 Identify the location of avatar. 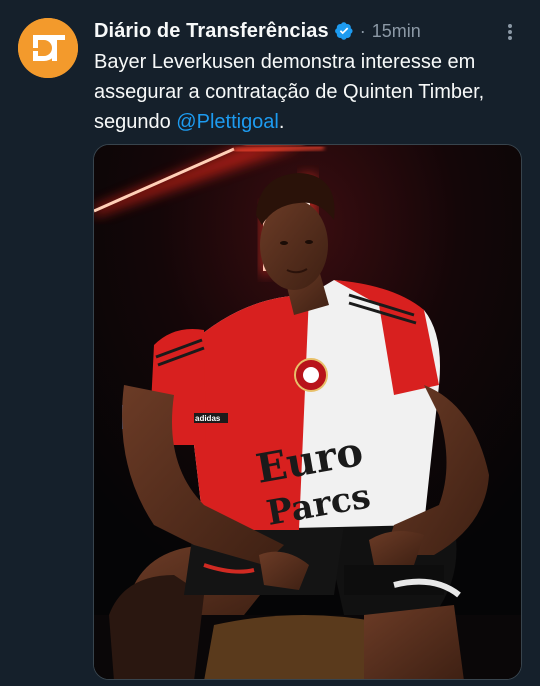
(48, 48).